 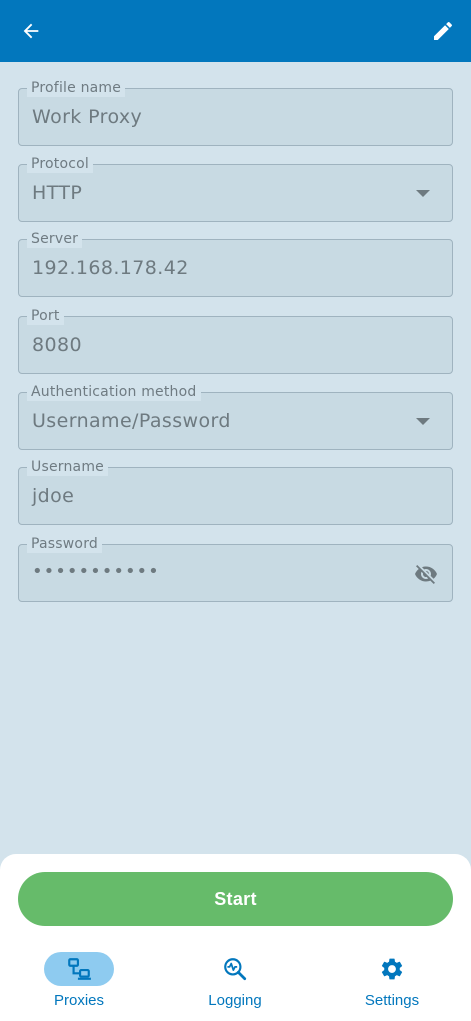 I want to click on gear-icon, so click(x=392, y=969).